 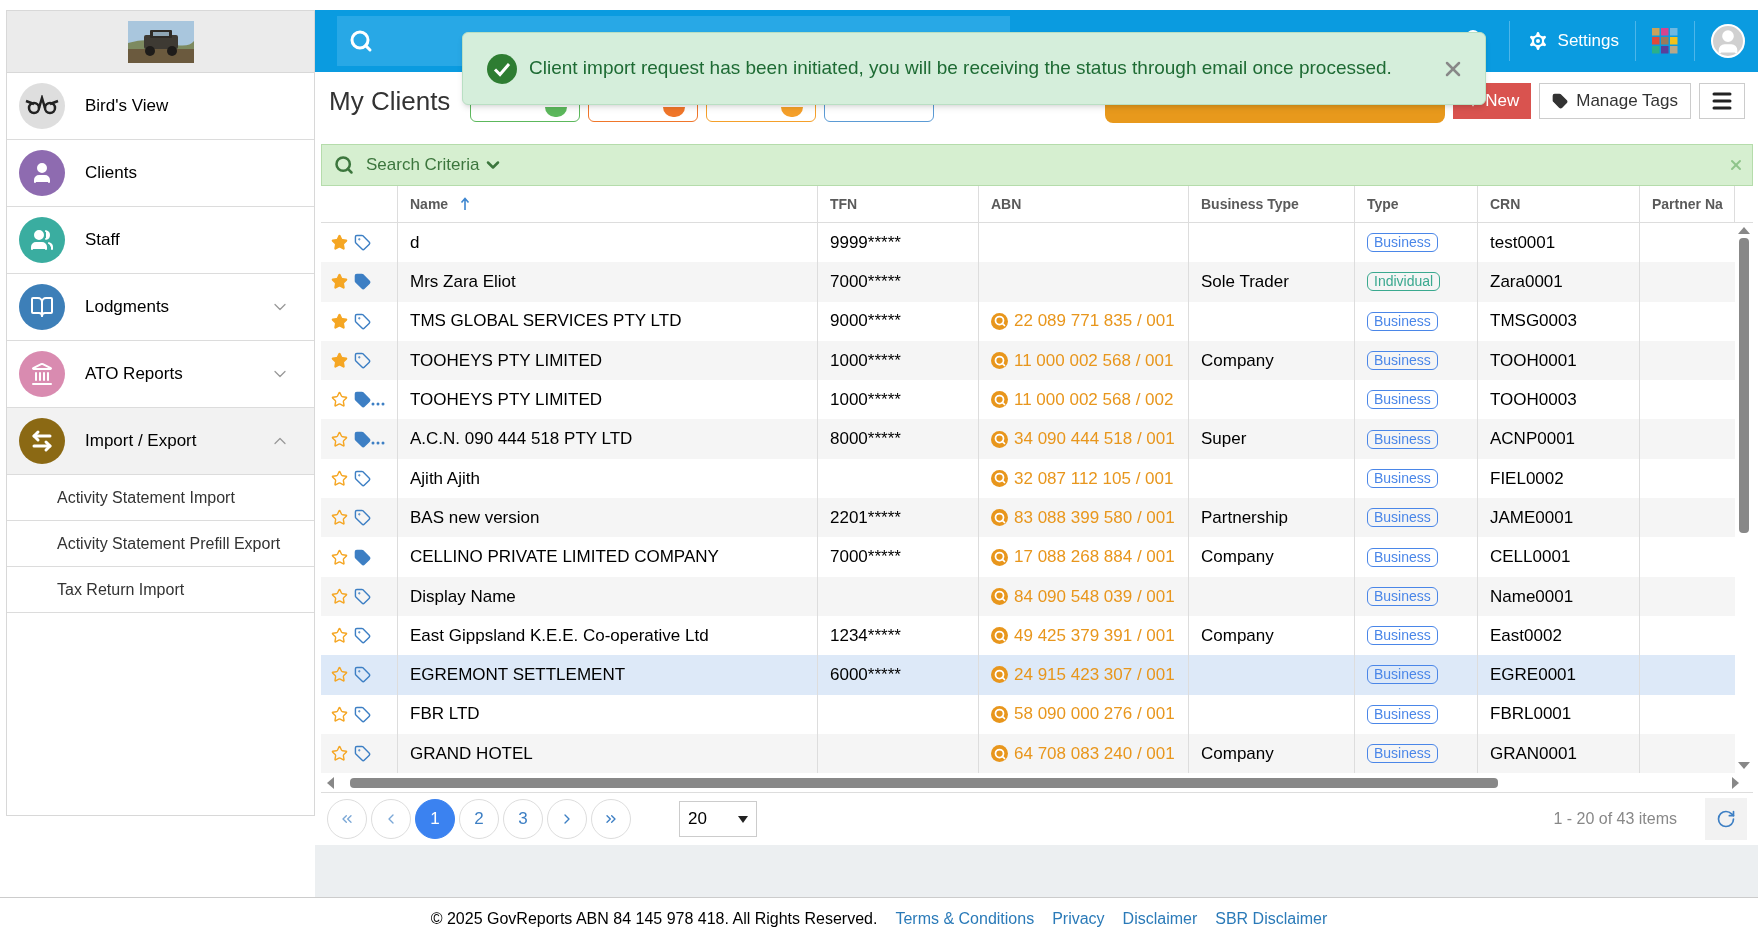 I want to click on table-row: A.C.N. 090 444 518 PTY LTD 8000***** 34 090 444 518 / 001 Super Business ACNP0001, so click(x=1028, y=439).